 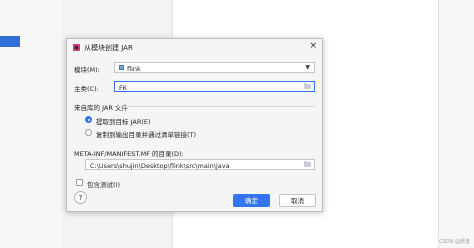 I want to click on close-icon: ×, so click(x=313, y=46).